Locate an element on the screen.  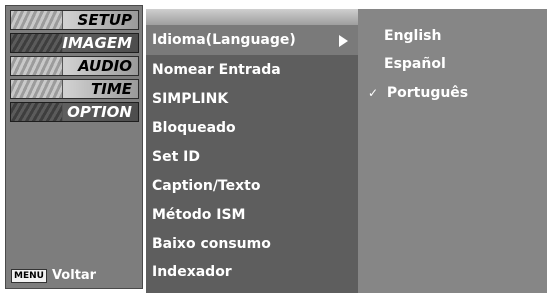
menu-item-label: Nomear Entrada is located at coordinates (216, 70).